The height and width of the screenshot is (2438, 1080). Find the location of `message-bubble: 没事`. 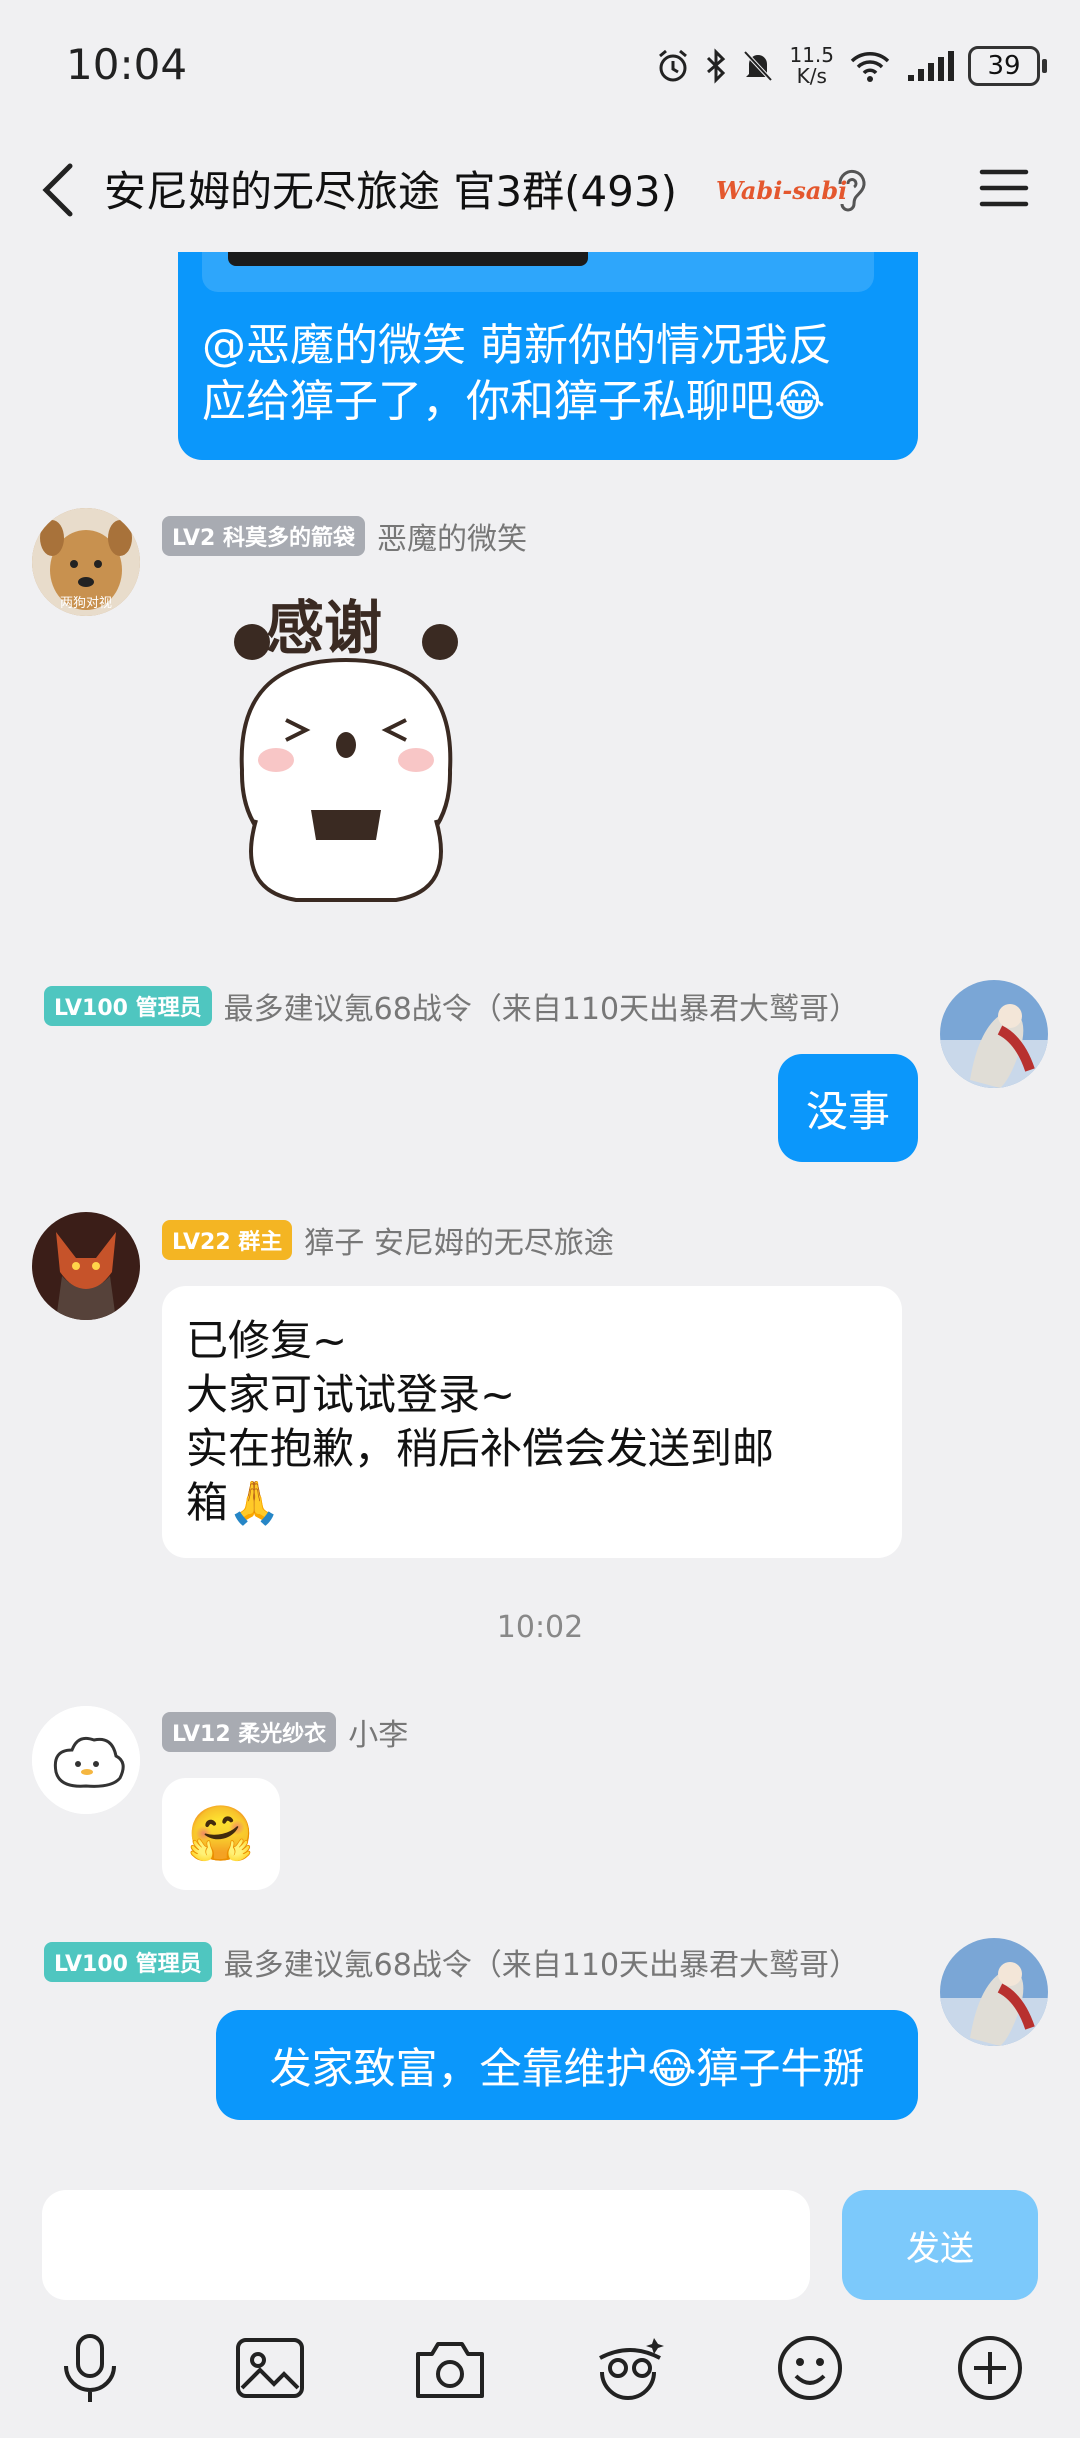

message-bubble: 没事 is located at coordinates (848, 1108).